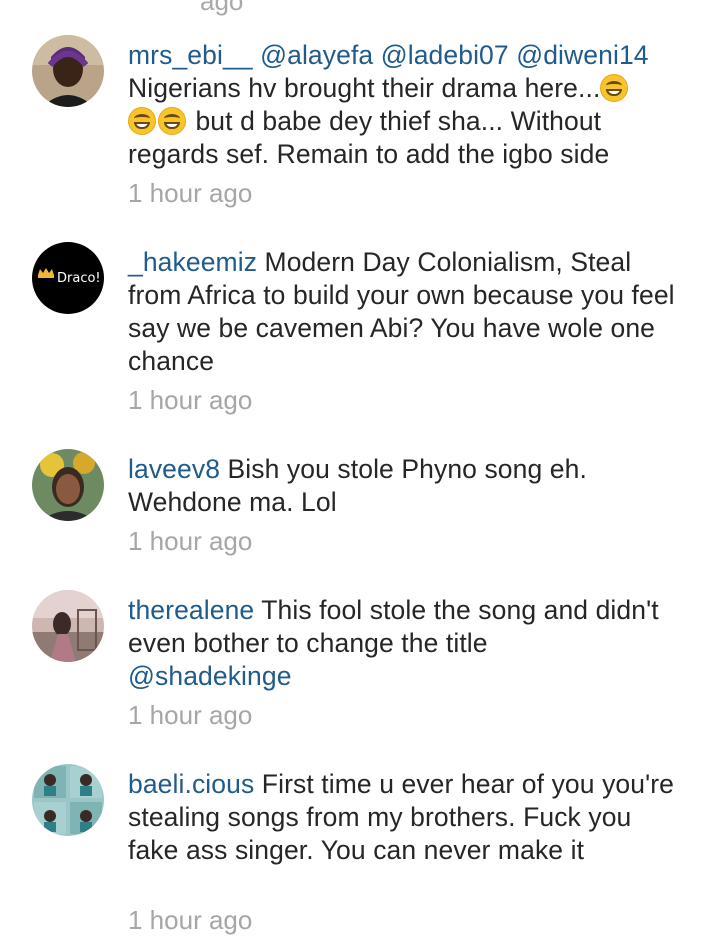  I want to click on comment-username: therealene, so click(191, 610).